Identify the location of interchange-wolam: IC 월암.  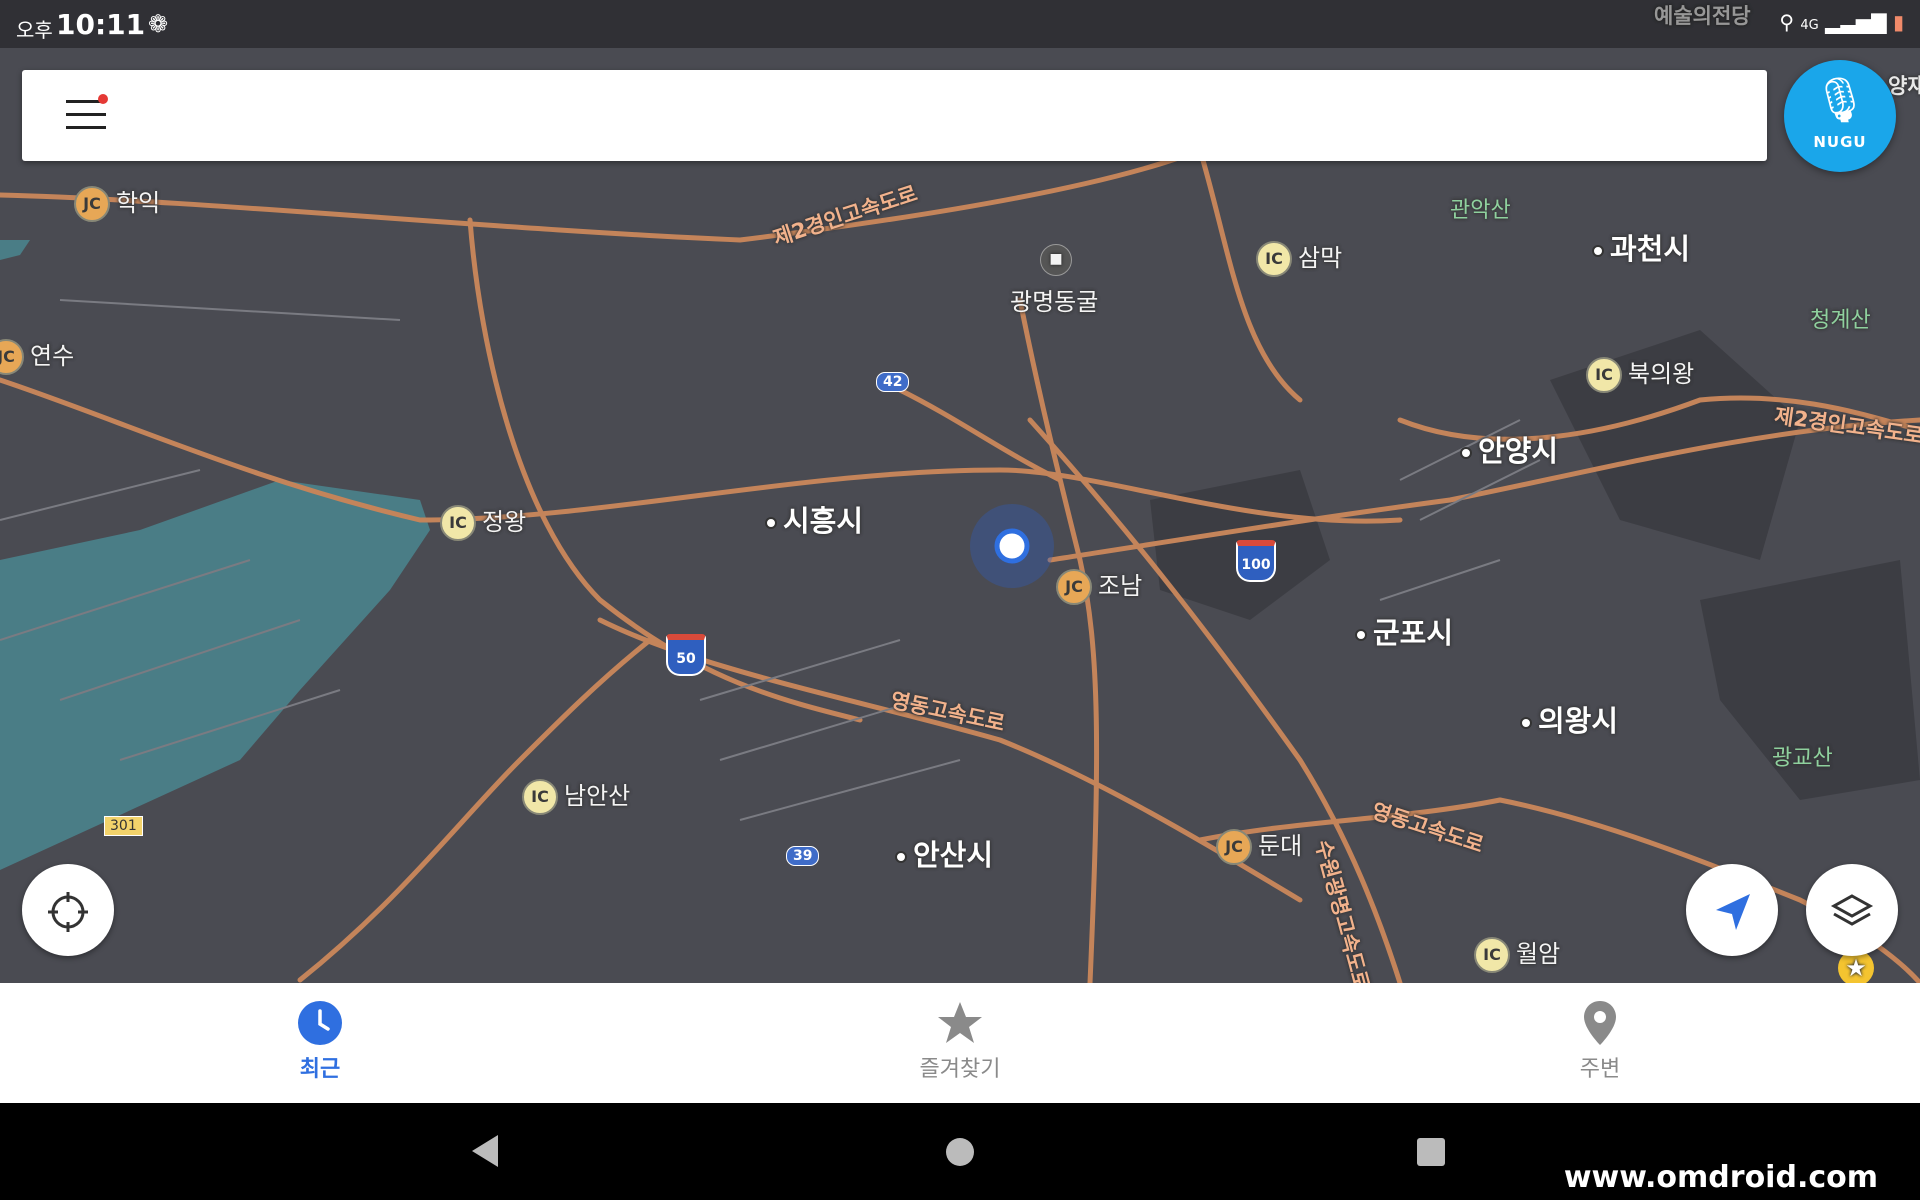
(1517, 953).